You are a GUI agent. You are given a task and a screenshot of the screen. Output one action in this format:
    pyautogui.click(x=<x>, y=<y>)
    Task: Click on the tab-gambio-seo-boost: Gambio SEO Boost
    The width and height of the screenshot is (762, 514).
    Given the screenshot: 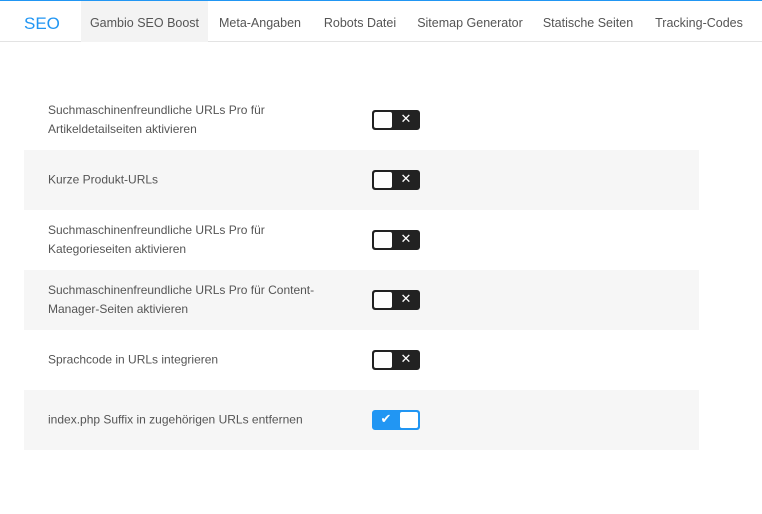 What is the action you would take?
    pyautogui.click(x=144, y=21)
    